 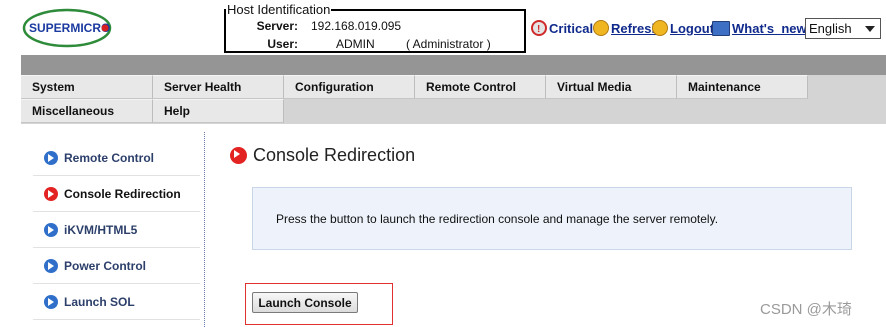 I want to click on sidebar-item-power-control: Power Control, so click(x=116, y=266).